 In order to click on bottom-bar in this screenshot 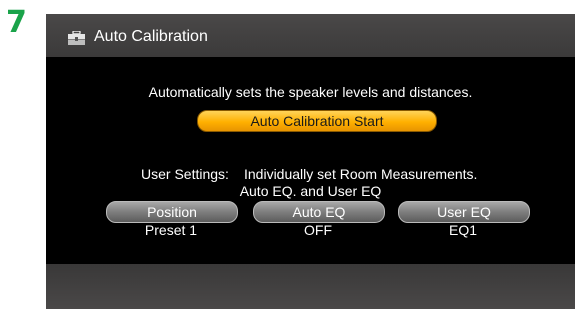, I will do `click(310, 286)`.